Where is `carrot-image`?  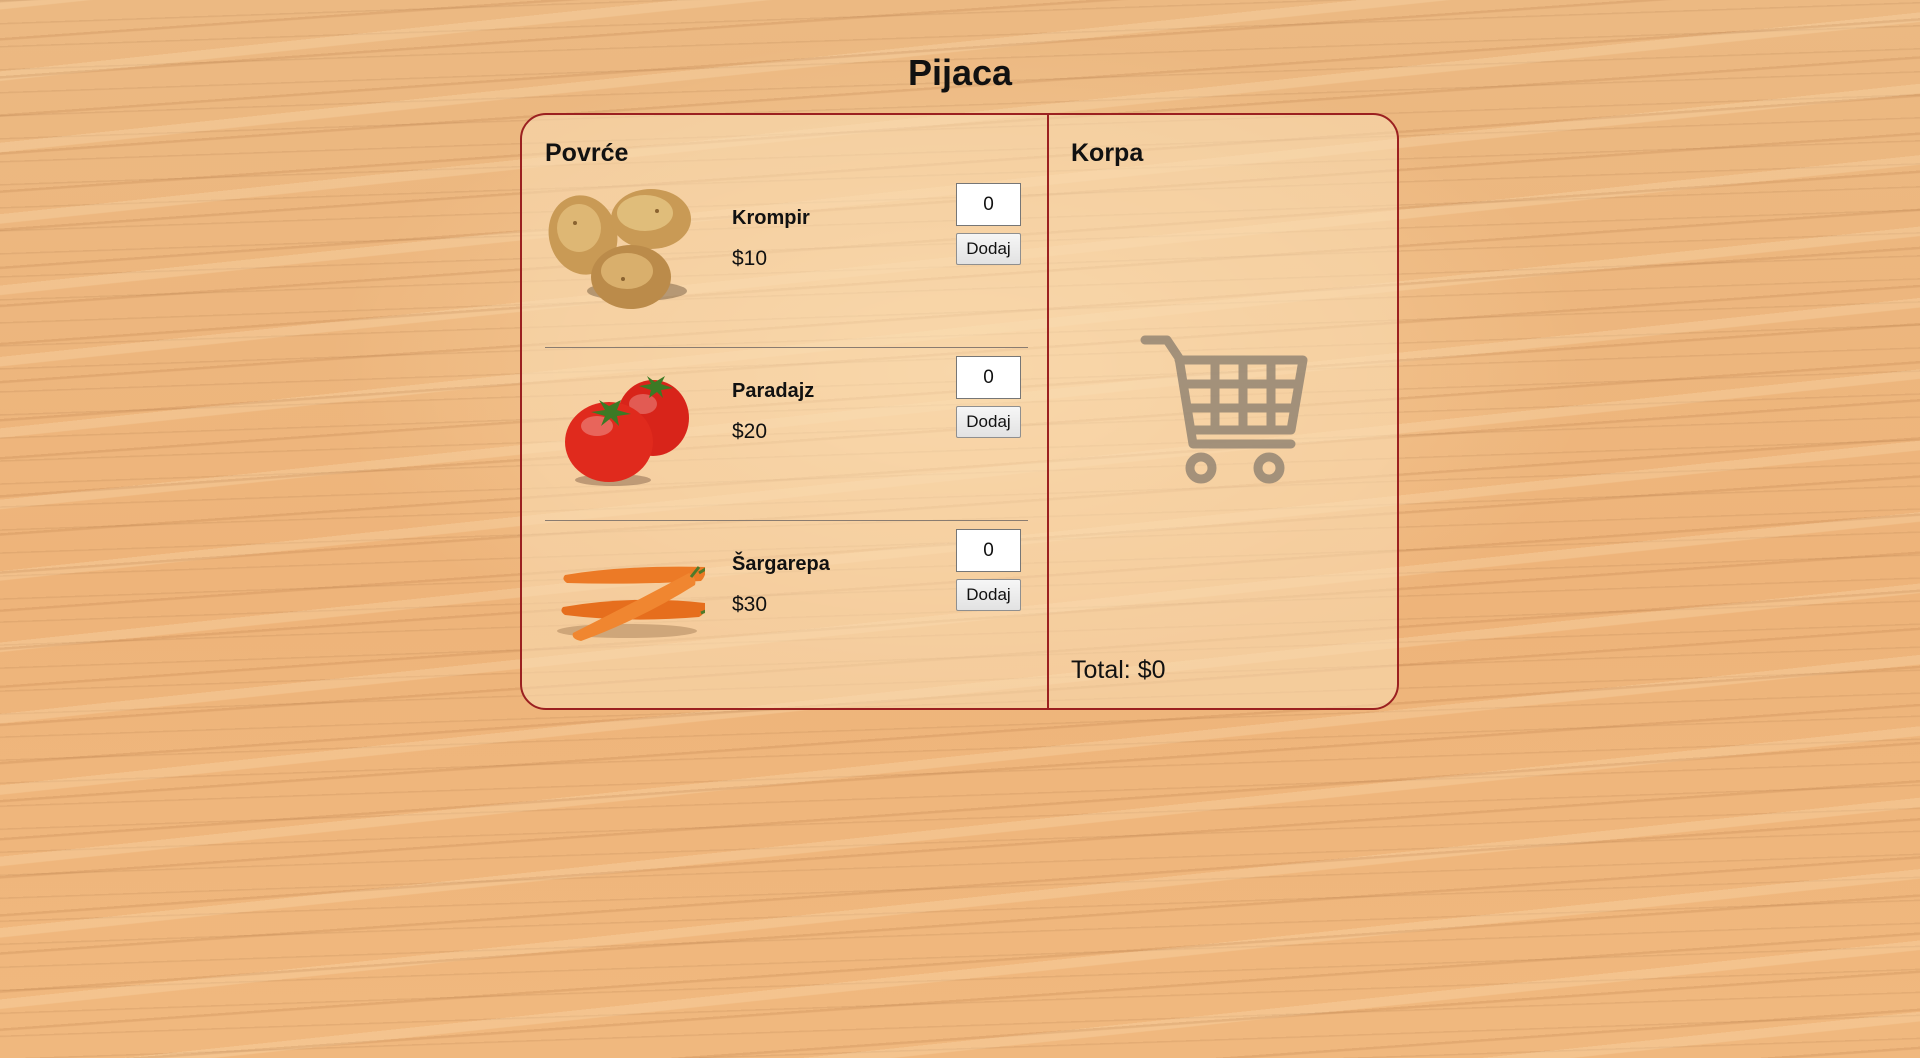 carrot-image is located at coordinates (631, 603).